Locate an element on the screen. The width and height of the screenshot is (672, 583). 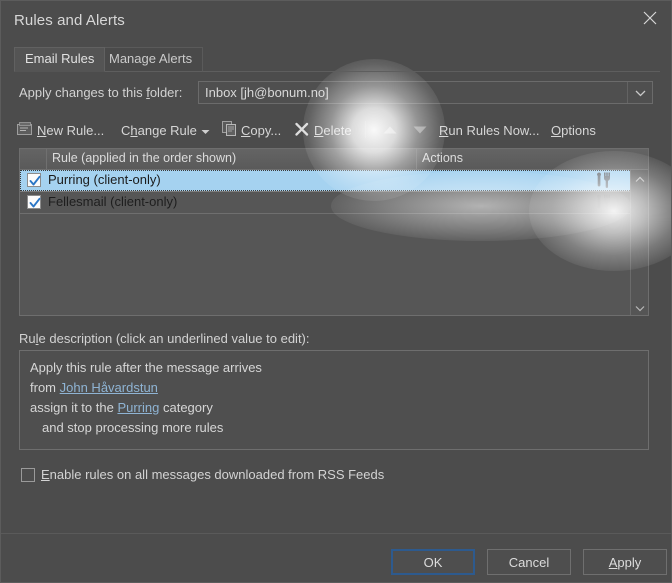
arrow-down-icon is located at coordinates (420, 130).